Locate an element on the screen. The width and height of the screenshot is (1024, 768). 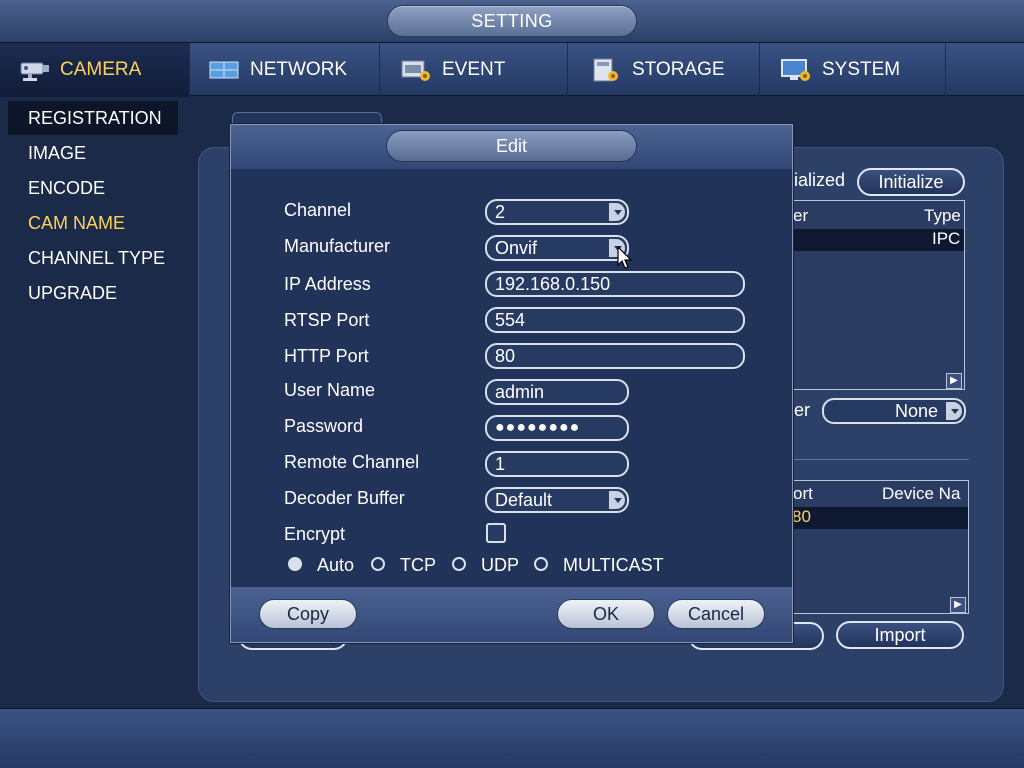
manufacturer-label: Manufacturer is located at coordinates (337, 246).